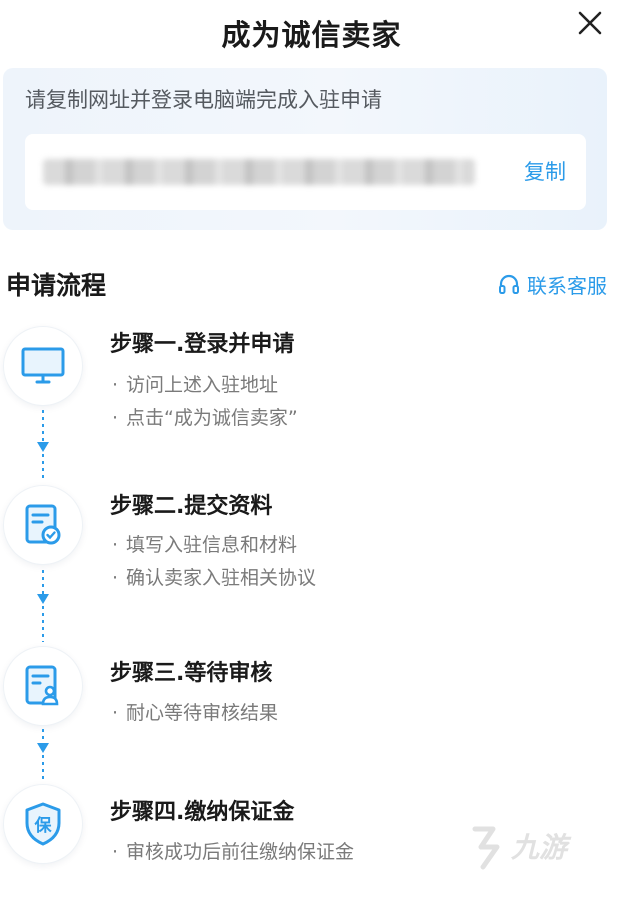 The width and height of the screenshot is (623, 899). What do you see at coordinates (202, 812) in the screenshot?
I see `step-title: 步骤四.缴纳保证金` at bounding box center [202, 812].